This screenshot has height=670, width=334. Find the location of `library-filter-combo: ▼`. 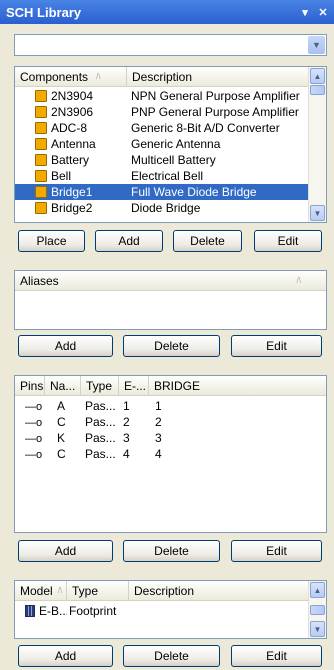

library-filter-combo: ▼ is located at coordinates (170, 45).